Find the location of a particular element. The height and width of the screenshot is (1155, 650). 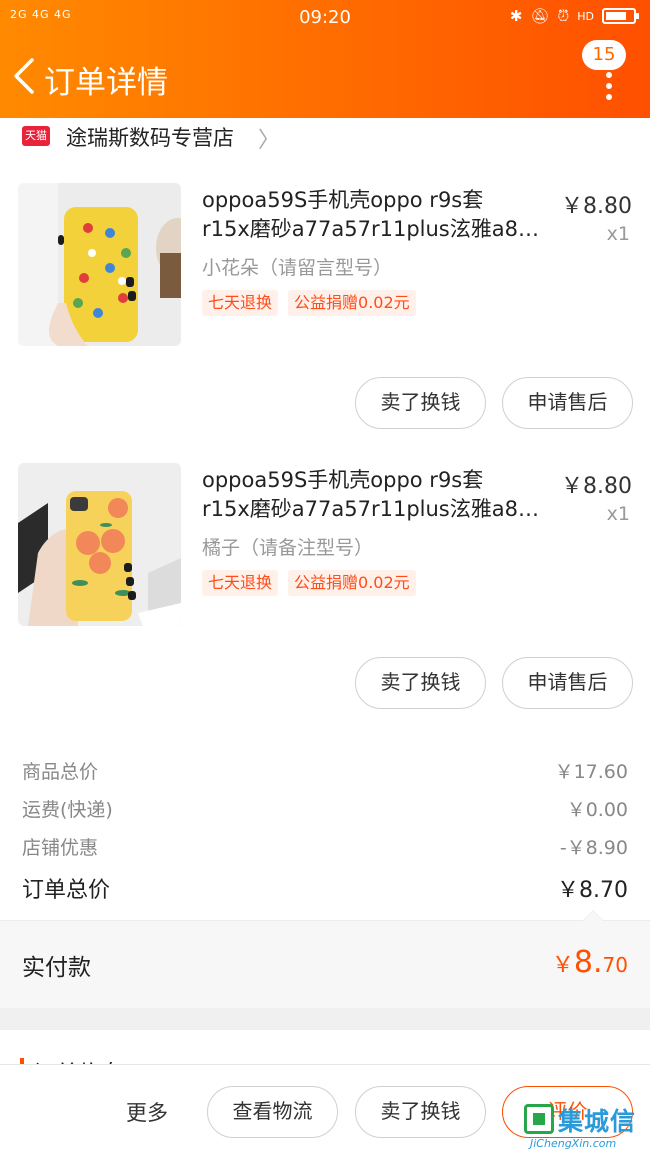

caret-up-icon is located at coordinates (593, 915).